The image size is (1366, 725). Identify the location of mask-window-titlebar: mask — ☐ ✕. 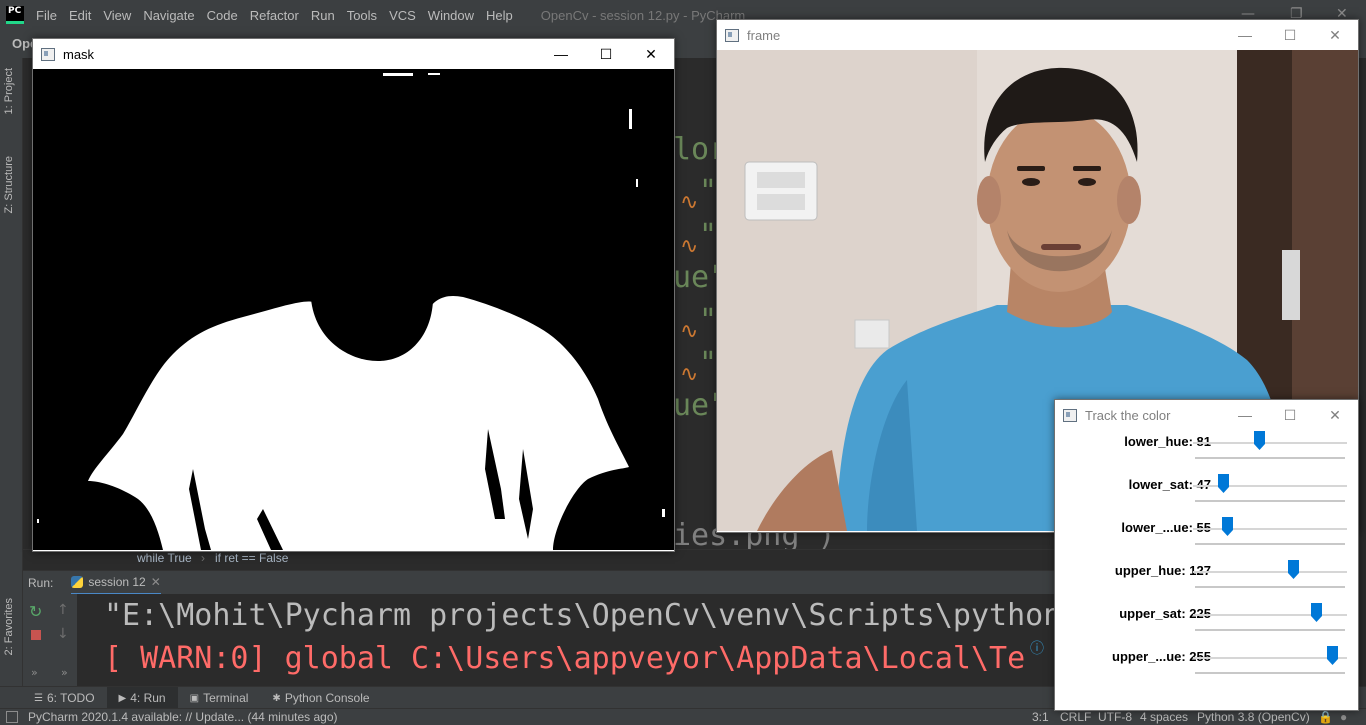
(353, 54).